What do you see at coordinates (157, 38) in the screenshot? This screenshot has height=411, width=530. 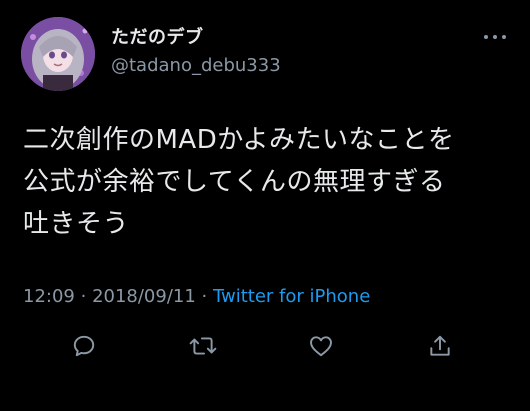 I see `display-name: ただのデブ` at bounding box center [157, 38].